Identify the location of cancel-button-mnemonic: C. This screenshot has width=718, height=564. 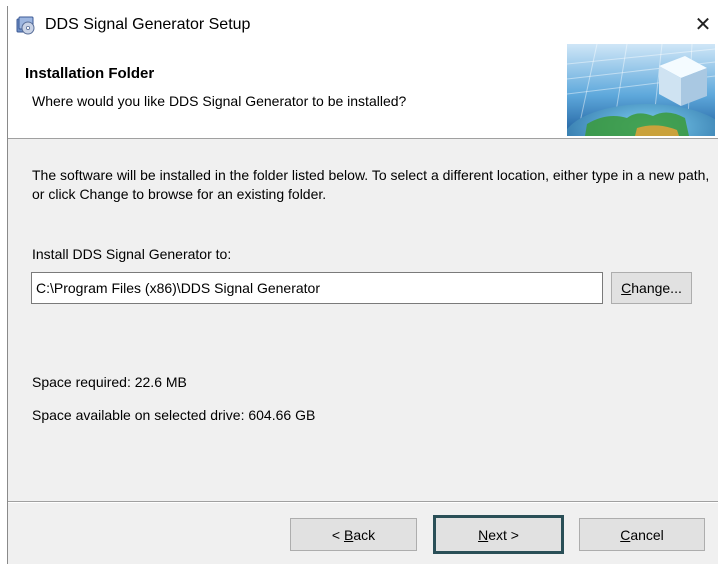
(625, 534).